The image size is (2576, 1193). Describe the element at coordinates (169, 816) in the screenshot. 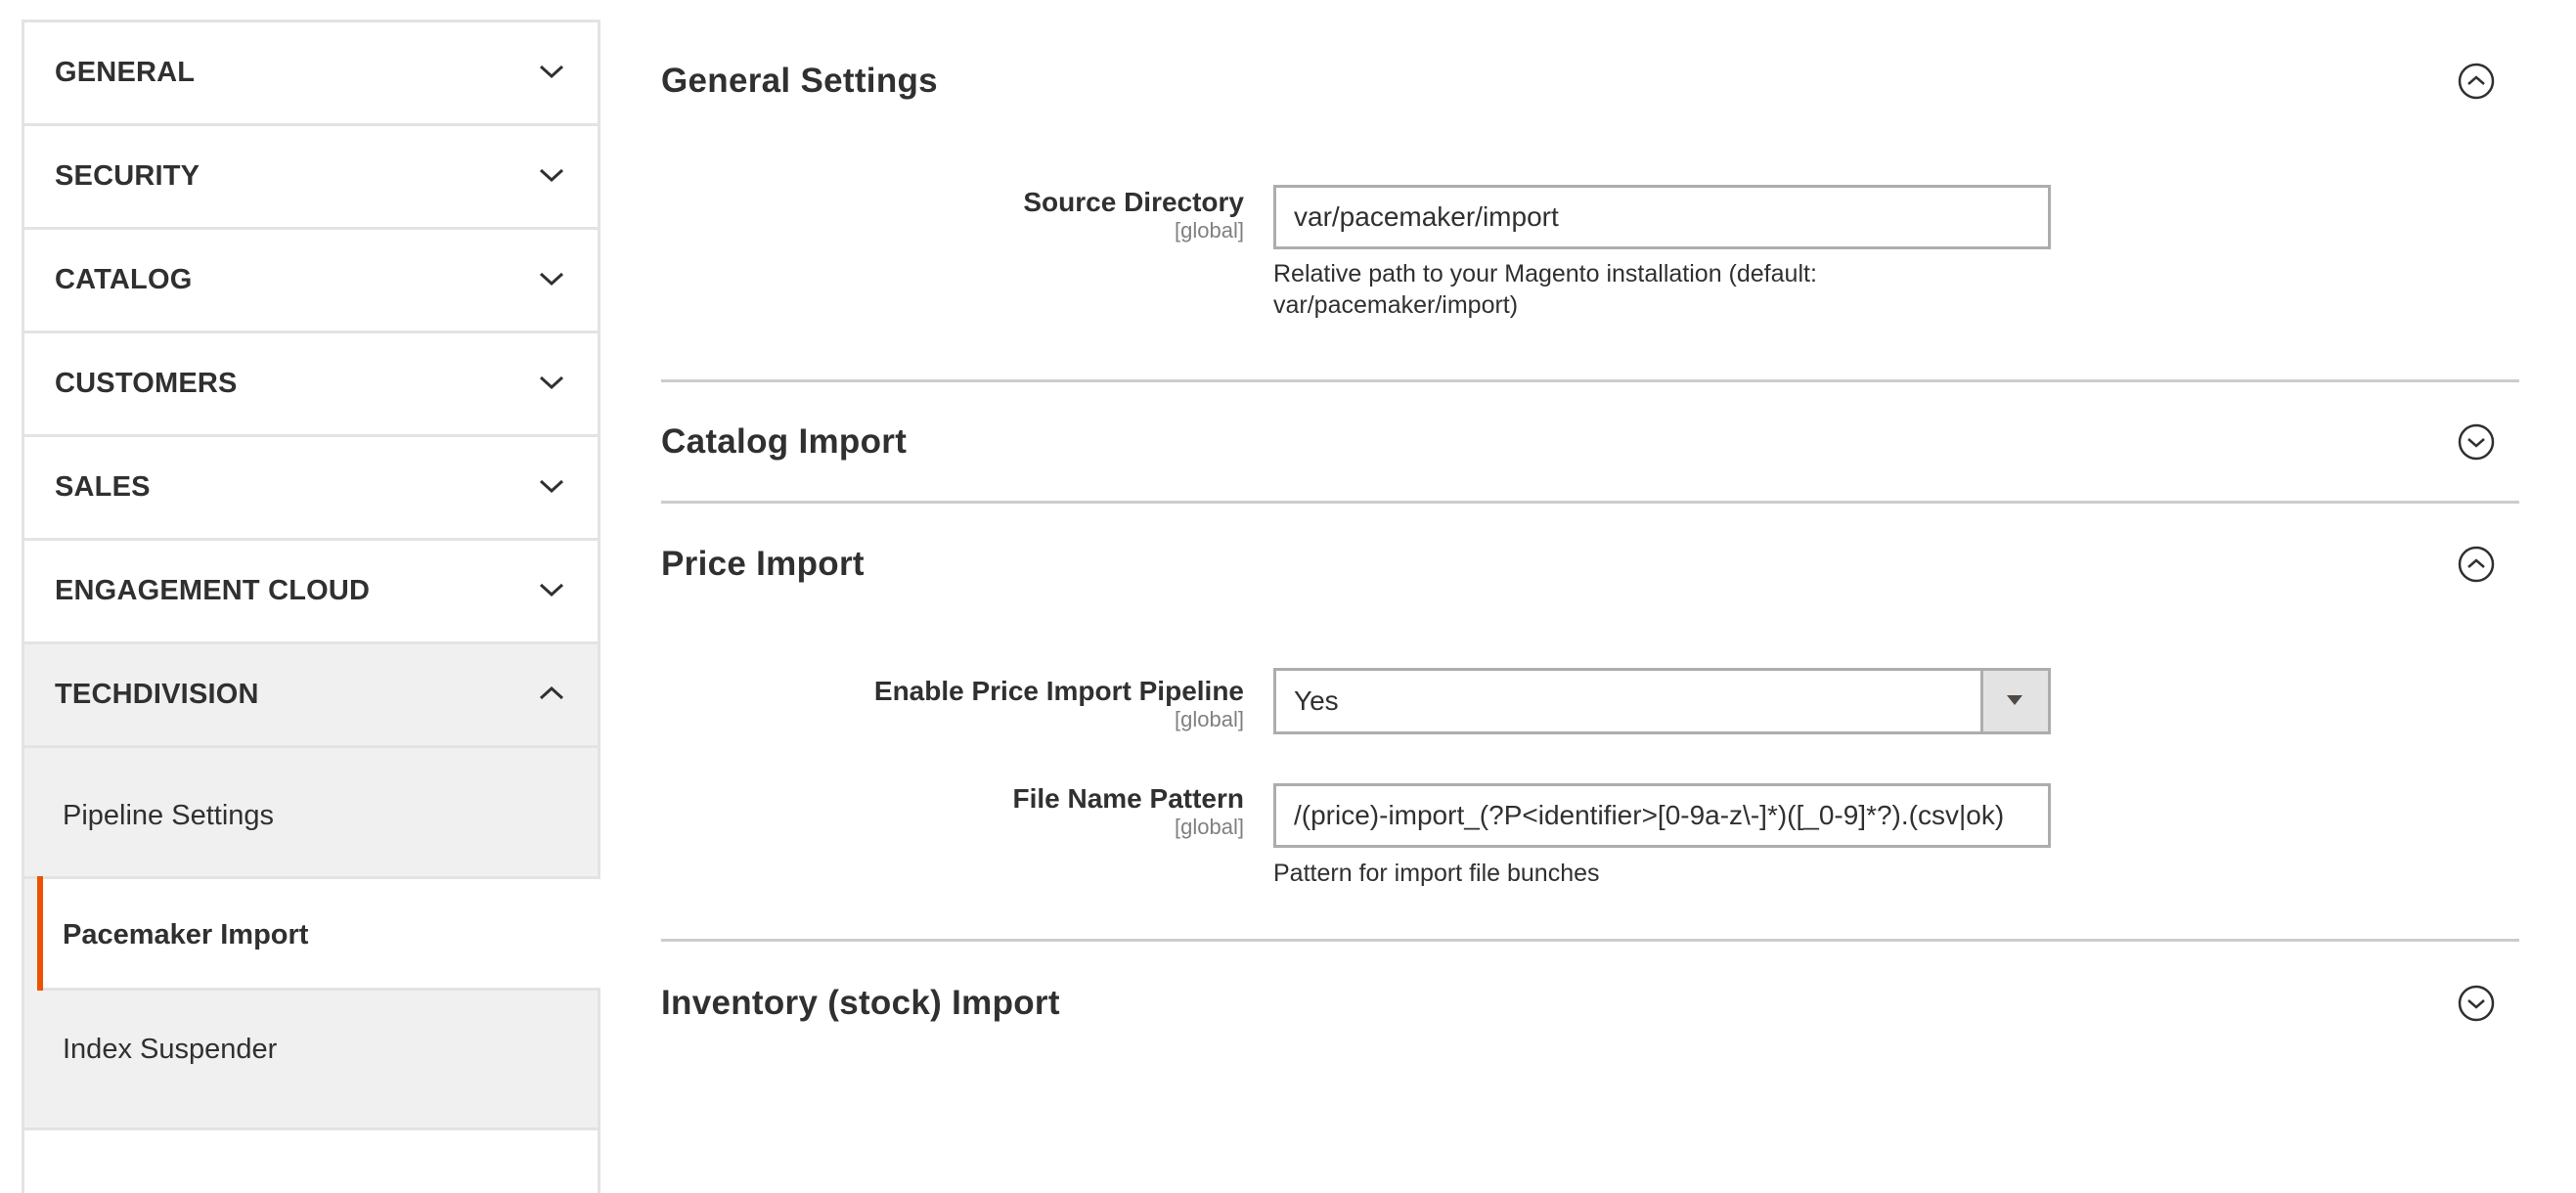

I see `sidebar-item-label: Pipeline Settings` at that location.